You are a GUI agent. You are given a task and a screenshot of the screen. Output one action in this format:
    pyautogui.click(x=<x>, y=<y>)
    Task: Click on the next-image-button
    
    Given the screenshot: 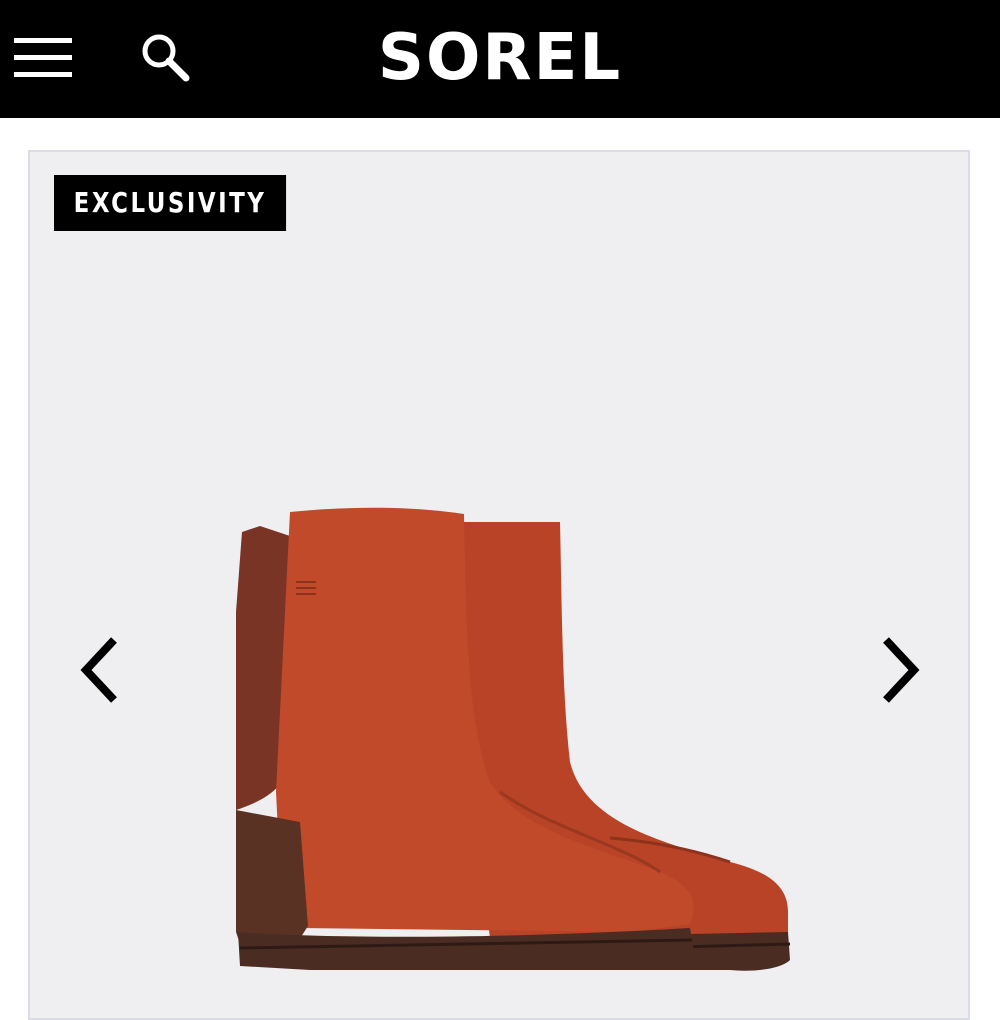 What is the action you would take?
    pyautogui.click(x=896, y=670)
    